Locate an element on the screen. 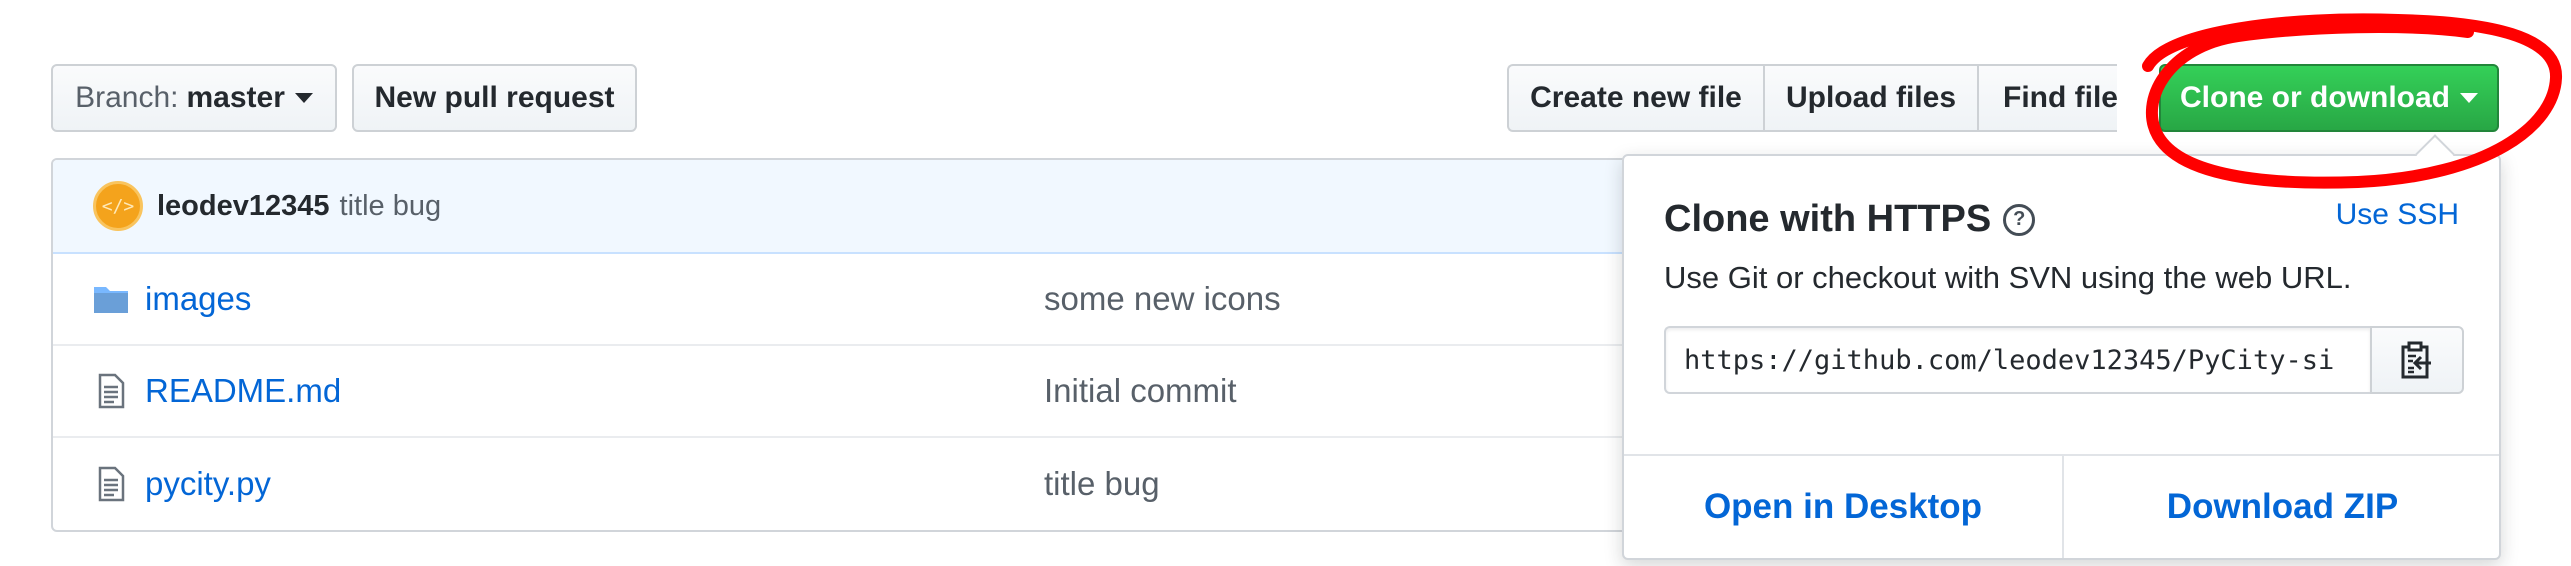 Image resolution: width=2571 pixels, height=566 pixels. file-commit-message: Initial commit is located at coordinates (1140, 391).